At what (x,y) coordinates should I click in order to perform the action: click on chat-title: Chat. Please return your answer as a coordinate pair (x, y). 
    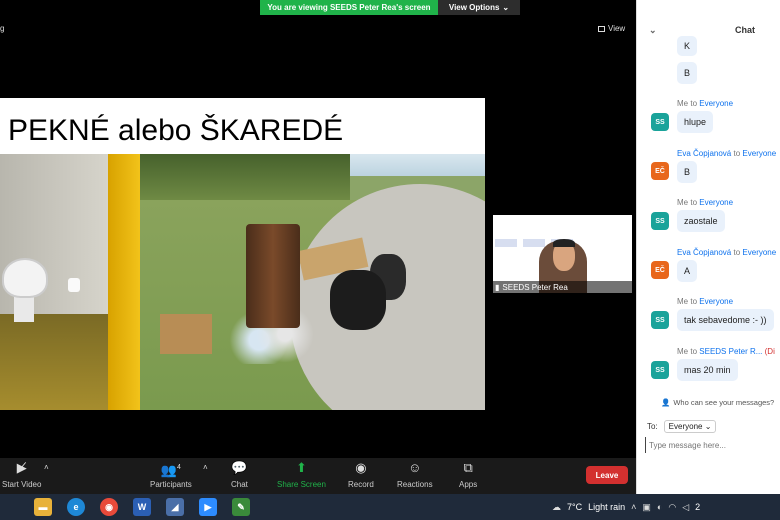
    Looking at the image, I should click on (745, 30).